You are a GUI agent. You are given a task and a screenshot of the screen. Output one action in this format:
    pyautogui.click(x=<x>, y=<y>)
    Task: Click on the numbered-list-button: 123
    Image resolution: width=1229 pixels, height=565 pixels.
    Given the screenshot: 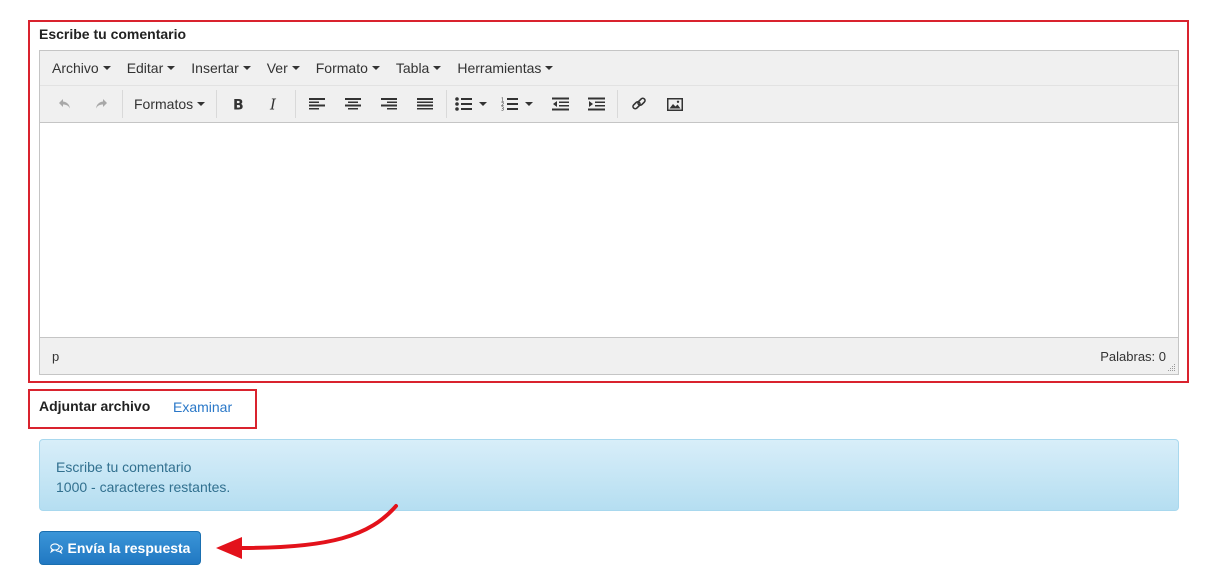 What is the action you would take?
    pyautogui.click(x=509, y=104)
    